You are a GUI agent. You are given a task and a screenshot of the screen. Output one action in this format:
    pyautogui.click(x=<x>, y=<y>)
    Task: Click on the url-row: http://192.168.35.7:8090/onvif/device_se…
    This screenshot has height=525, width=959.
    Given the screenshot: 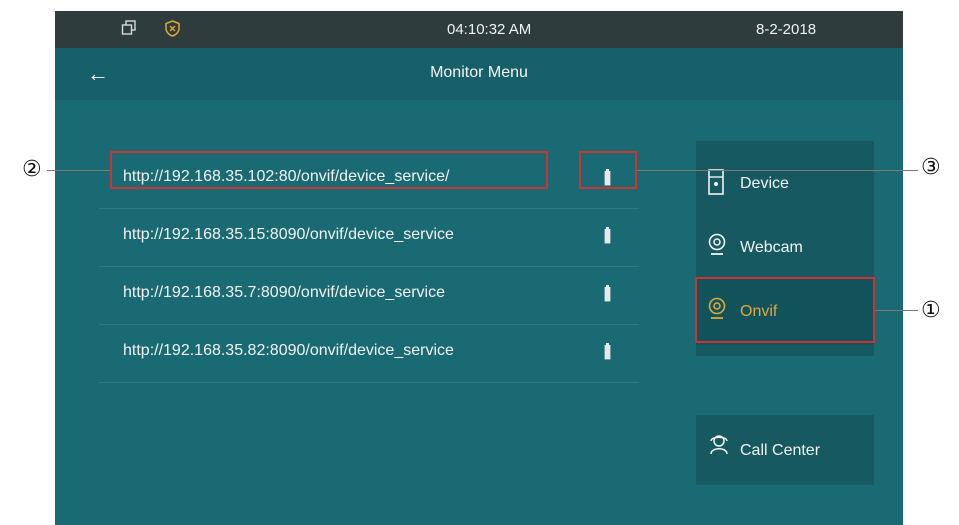 What is the action you would take?
    pyautogui.click(x=369, y=296)
    